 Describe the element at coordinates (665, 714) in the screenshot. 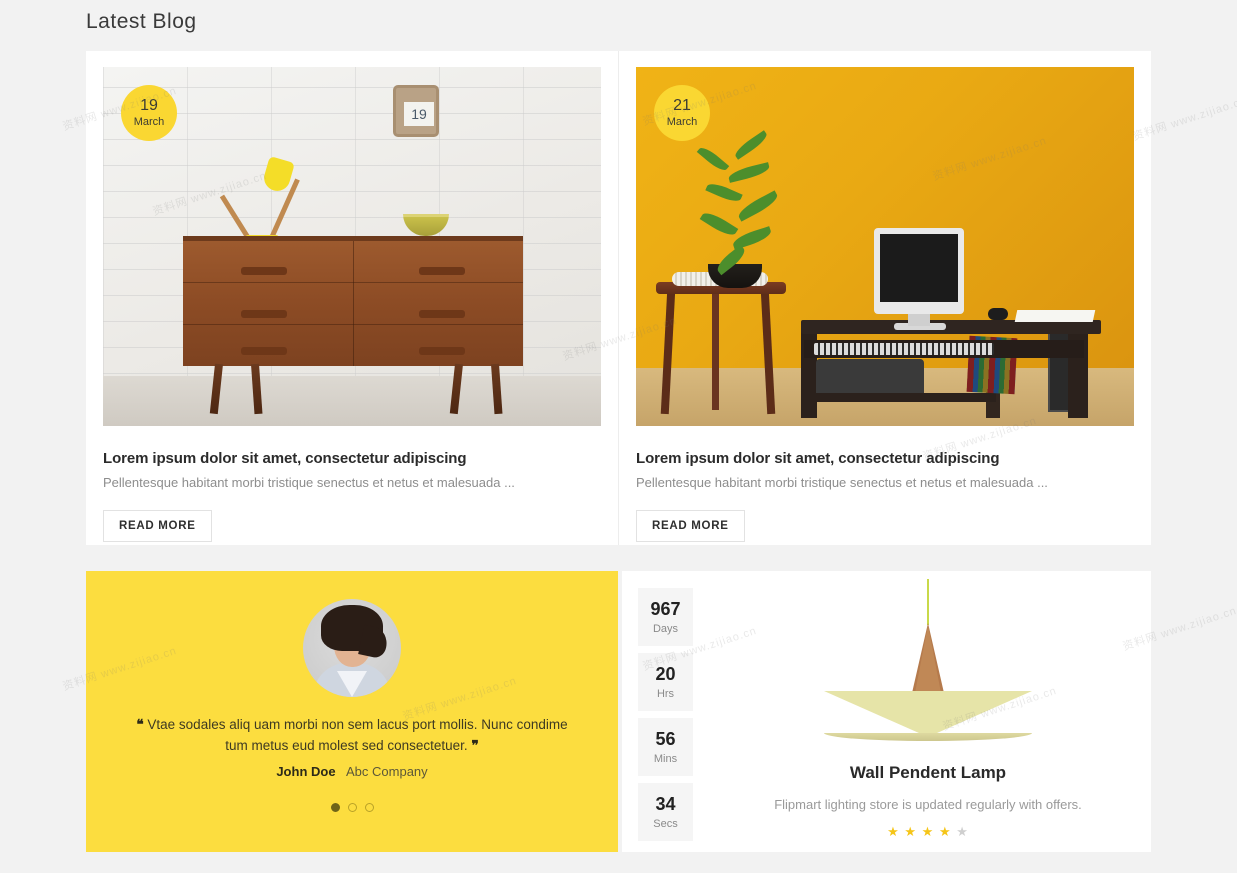

I see `countdown-timer: 967 Days 20 Hrs 56 Mins 34 Secs` at that location.